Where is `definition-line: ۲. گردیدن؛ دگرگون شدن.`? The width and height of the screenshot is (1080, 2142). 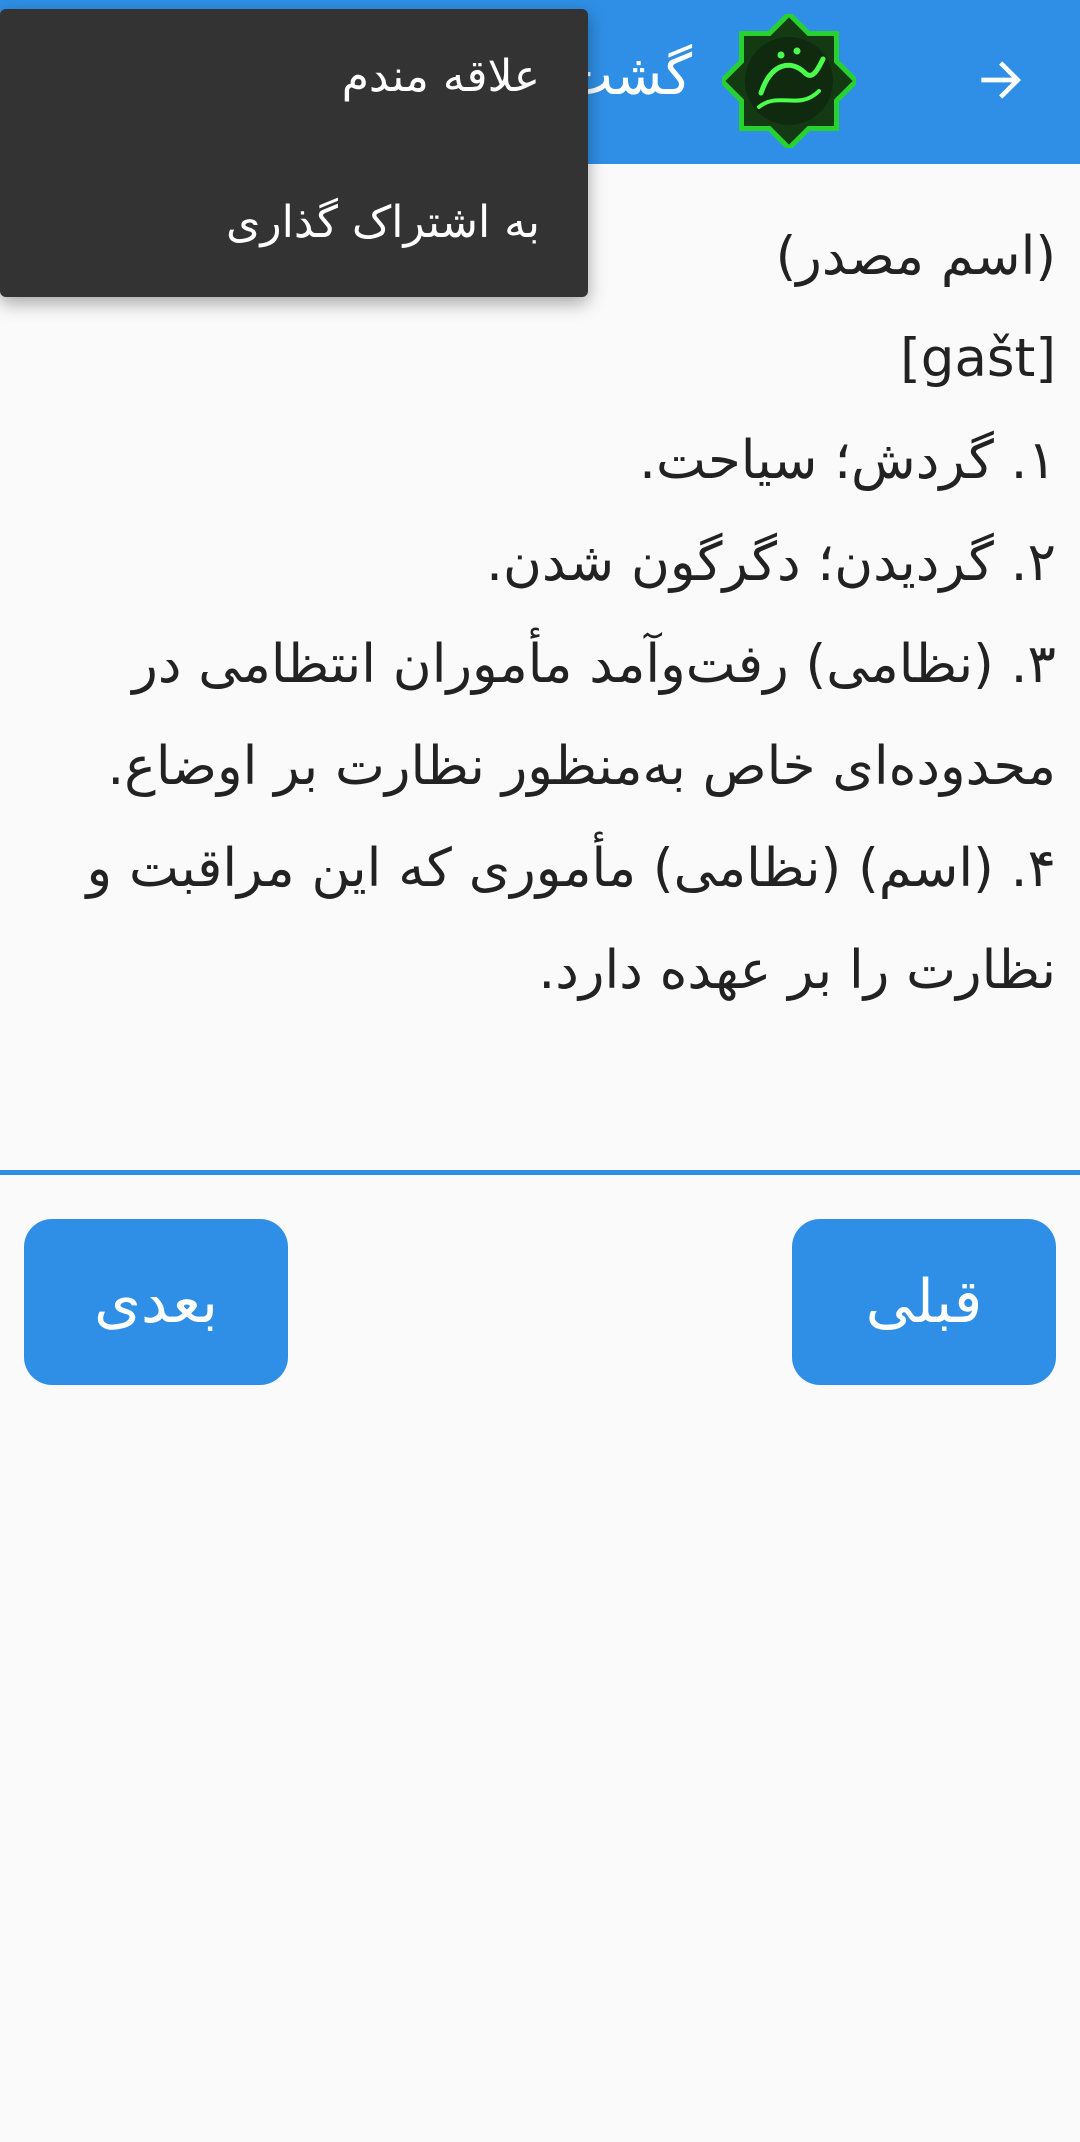 definition-line: ۲. گردیدن؛ دگرگون شدن. is located at coordinates (771, 562).